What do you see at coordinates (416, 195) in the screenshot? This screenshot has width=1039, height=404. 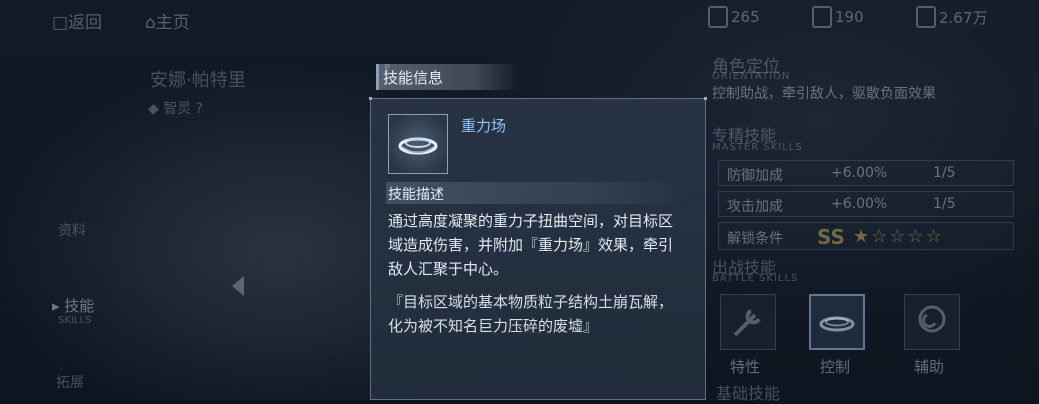 I see `description-heading: 技能描述` at bounding box center [416, 195].